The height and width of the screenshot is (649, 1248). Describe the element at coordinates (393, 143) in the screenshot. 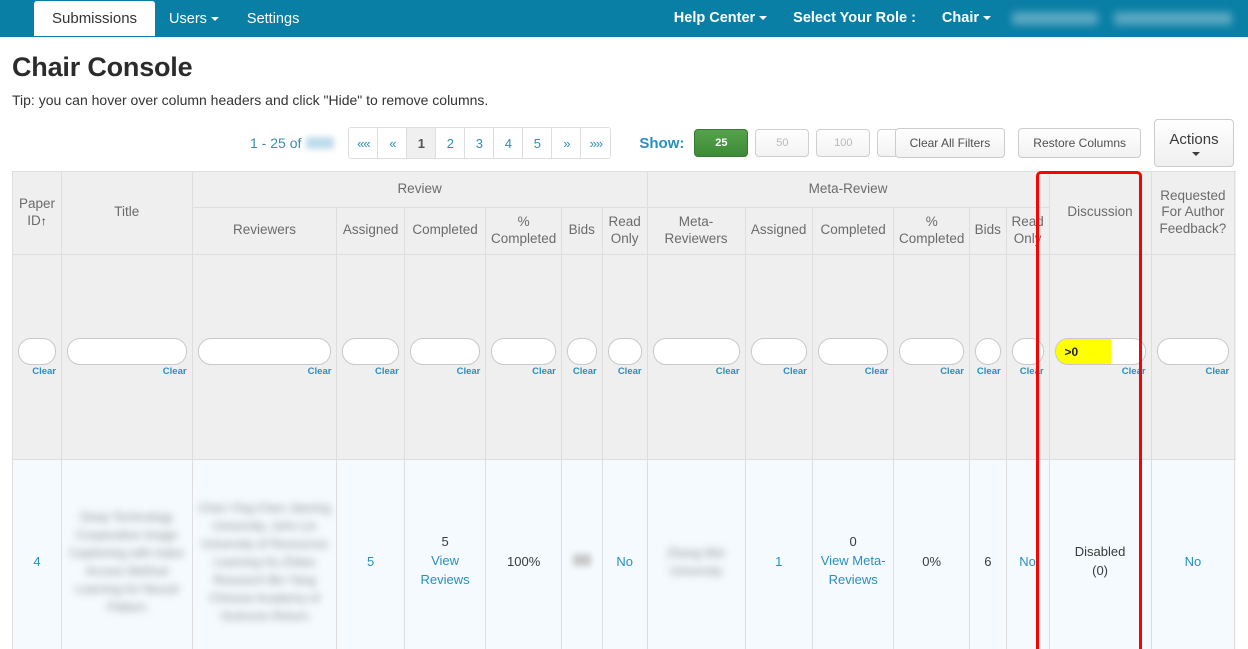

I see `page-prev-button: «` at that location.